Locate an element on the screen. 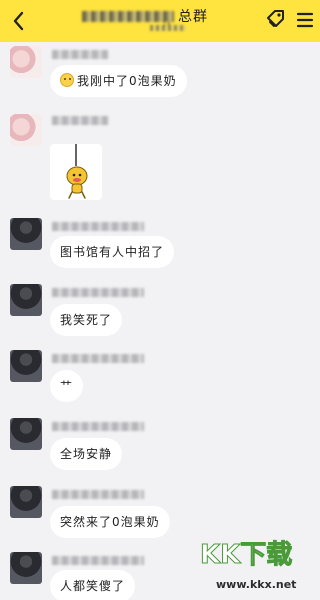  chat-header: 总群 14 is located at coordinates (160, 21).